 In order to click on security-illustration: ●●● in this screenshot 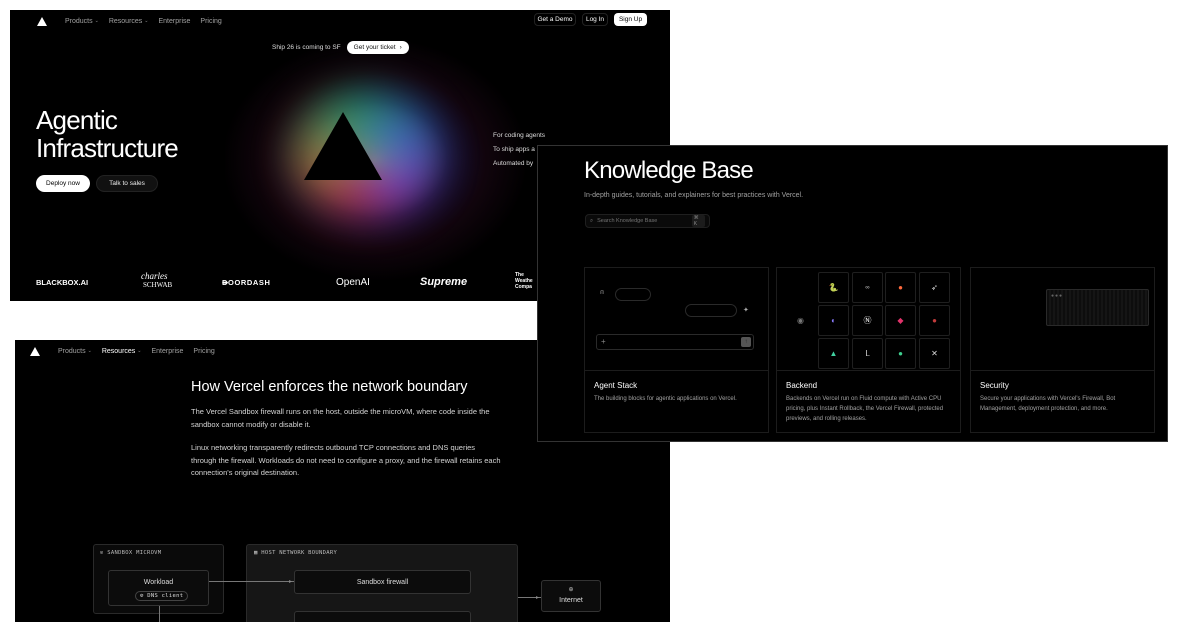, I will do `click(1062, 319)`.